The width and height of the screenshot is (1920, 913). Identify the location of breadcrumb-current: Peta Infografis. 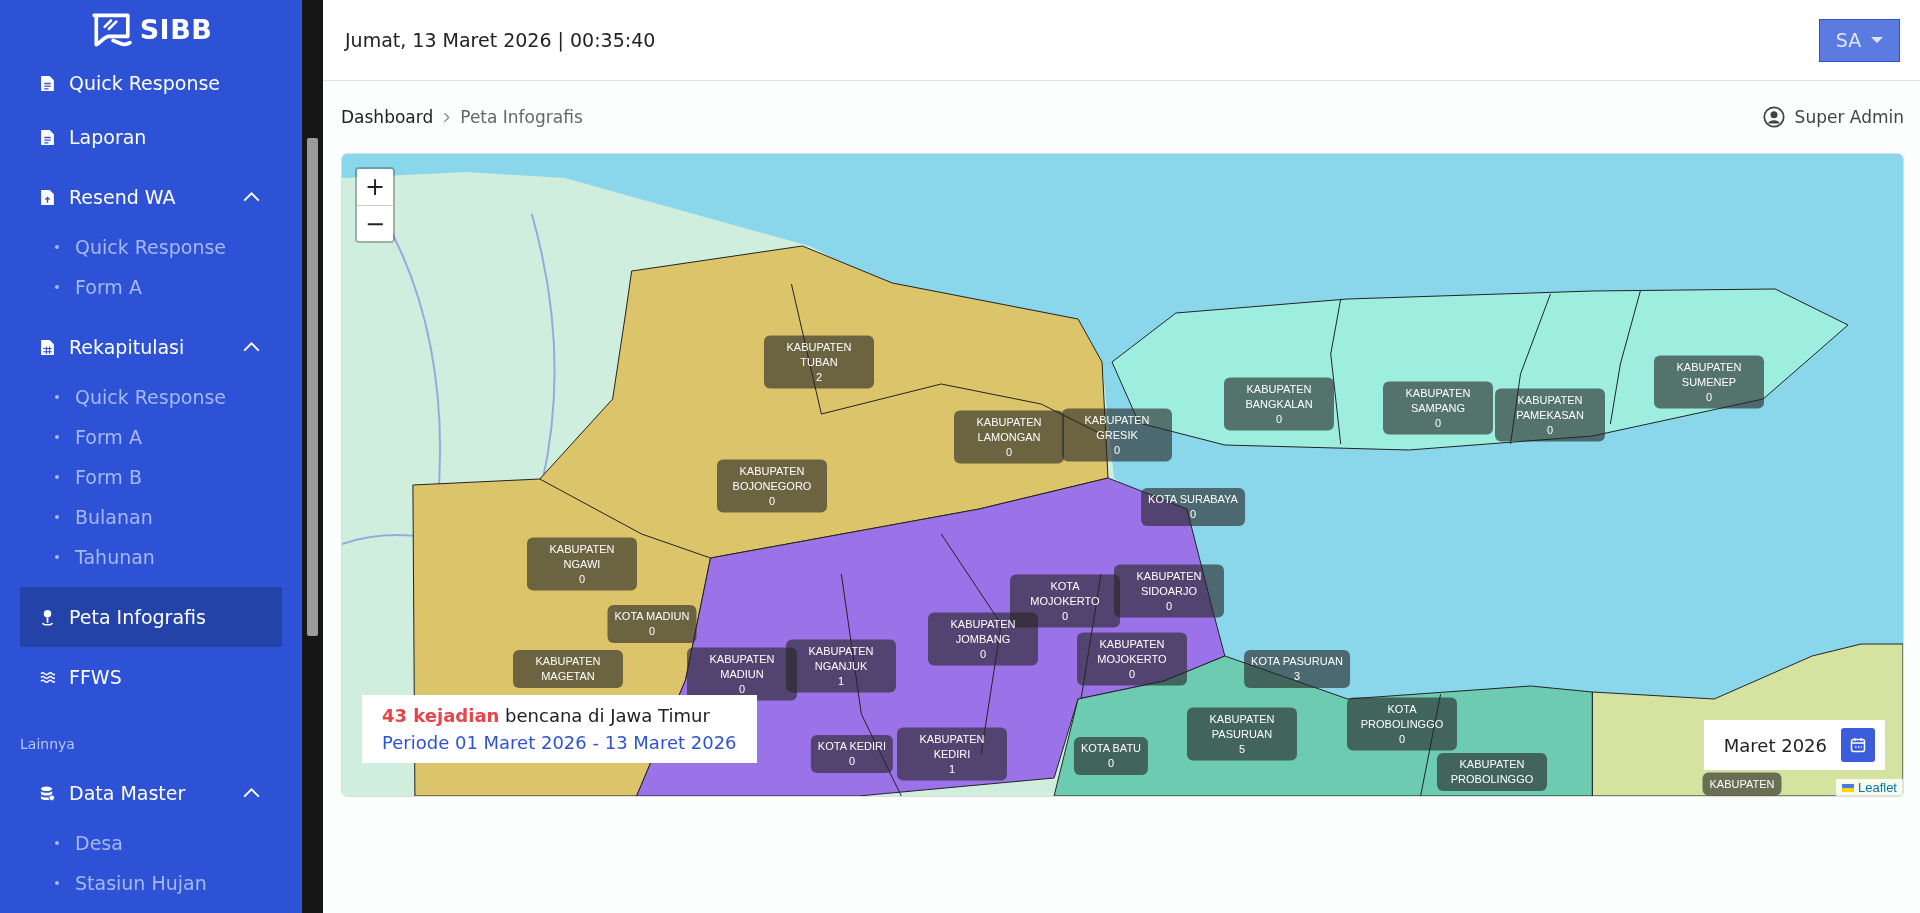
(521, 117).